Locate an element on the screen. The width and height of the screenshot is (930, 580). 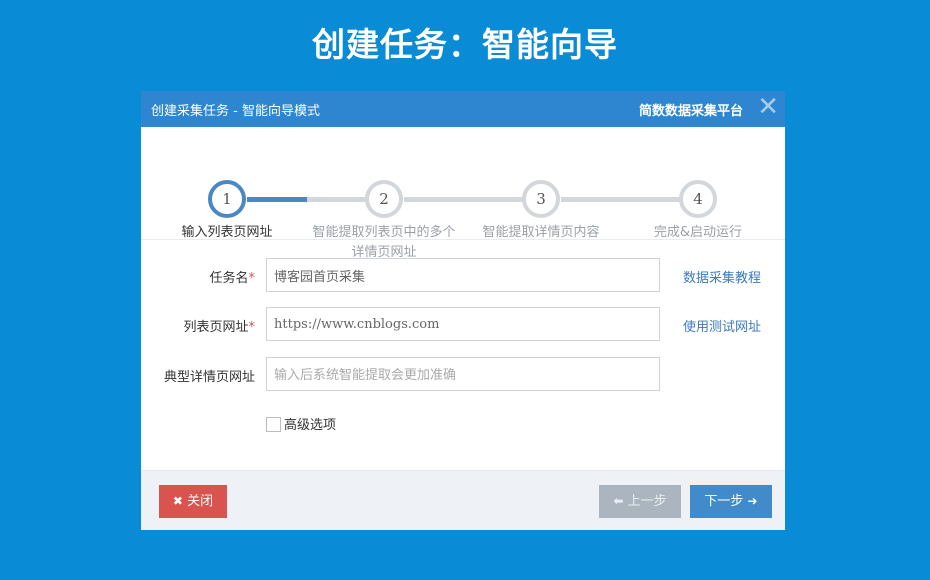
close-button-label: 关闭 is located at coordinates (200, 501).